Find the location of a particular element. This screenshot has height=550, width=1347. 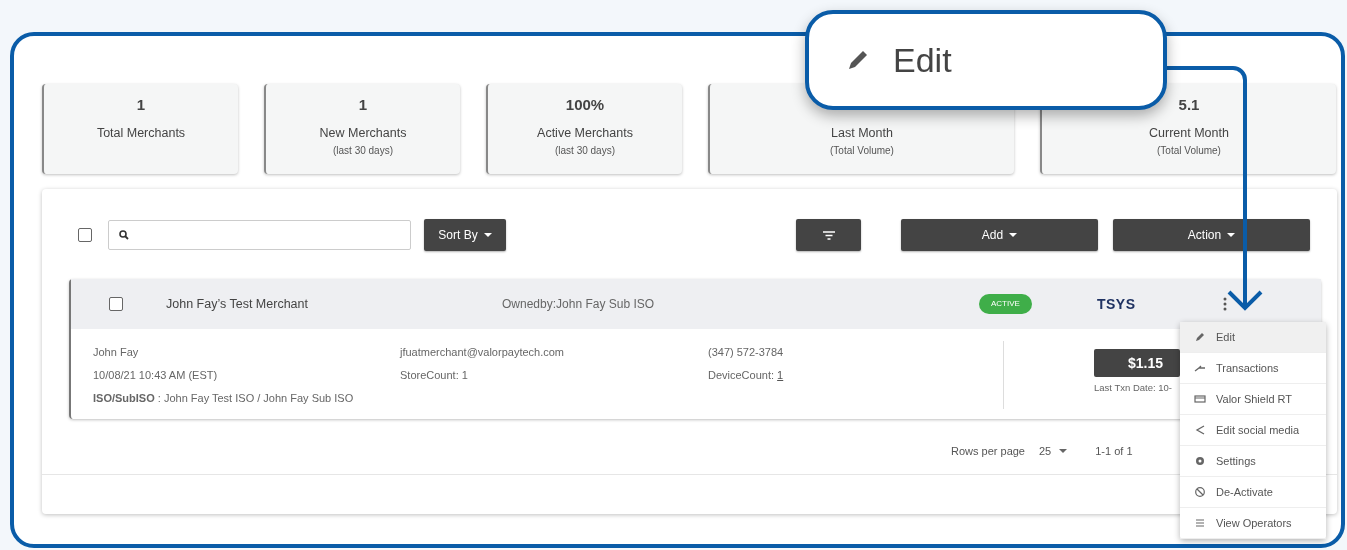

owned-by-text: Ownedby:John Fay Sub ISO is located at coordinates (579, 304).